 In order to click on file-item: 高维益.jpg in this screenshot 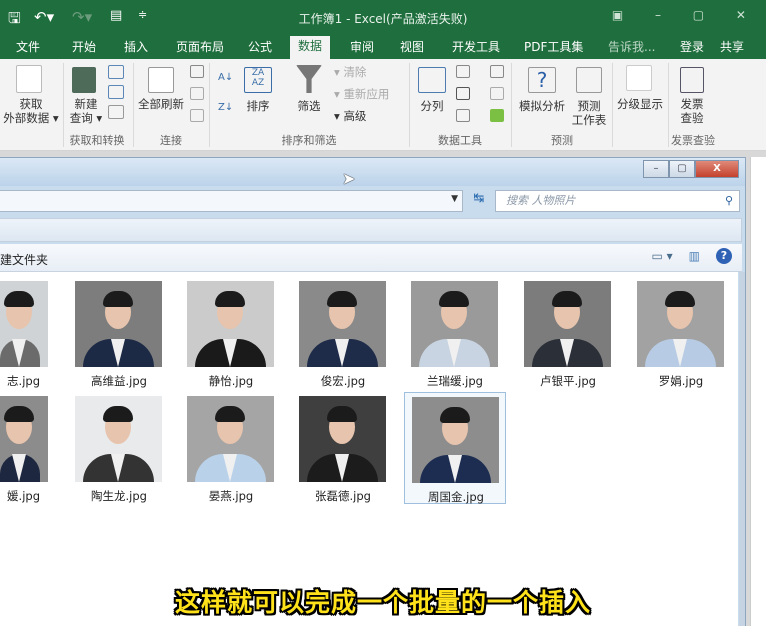, I will do `click(119, 333)`.